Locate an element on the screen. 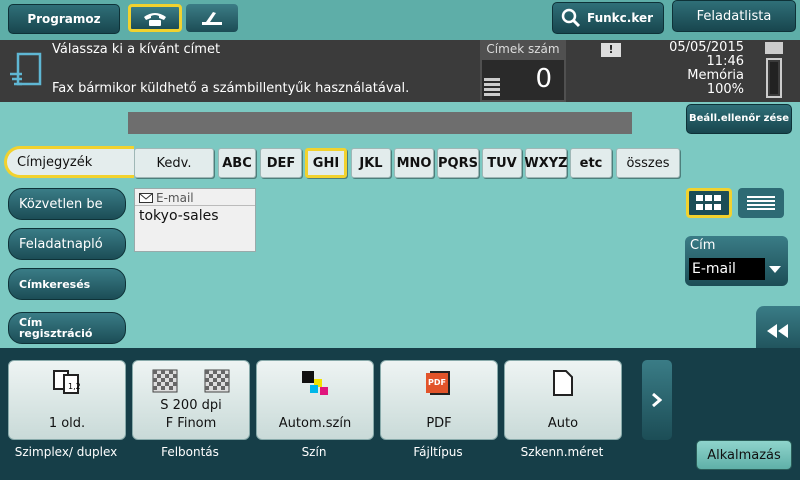 This screenshot has width=800, height=480. alpha-all: összes is located at coordinates (648, 163).